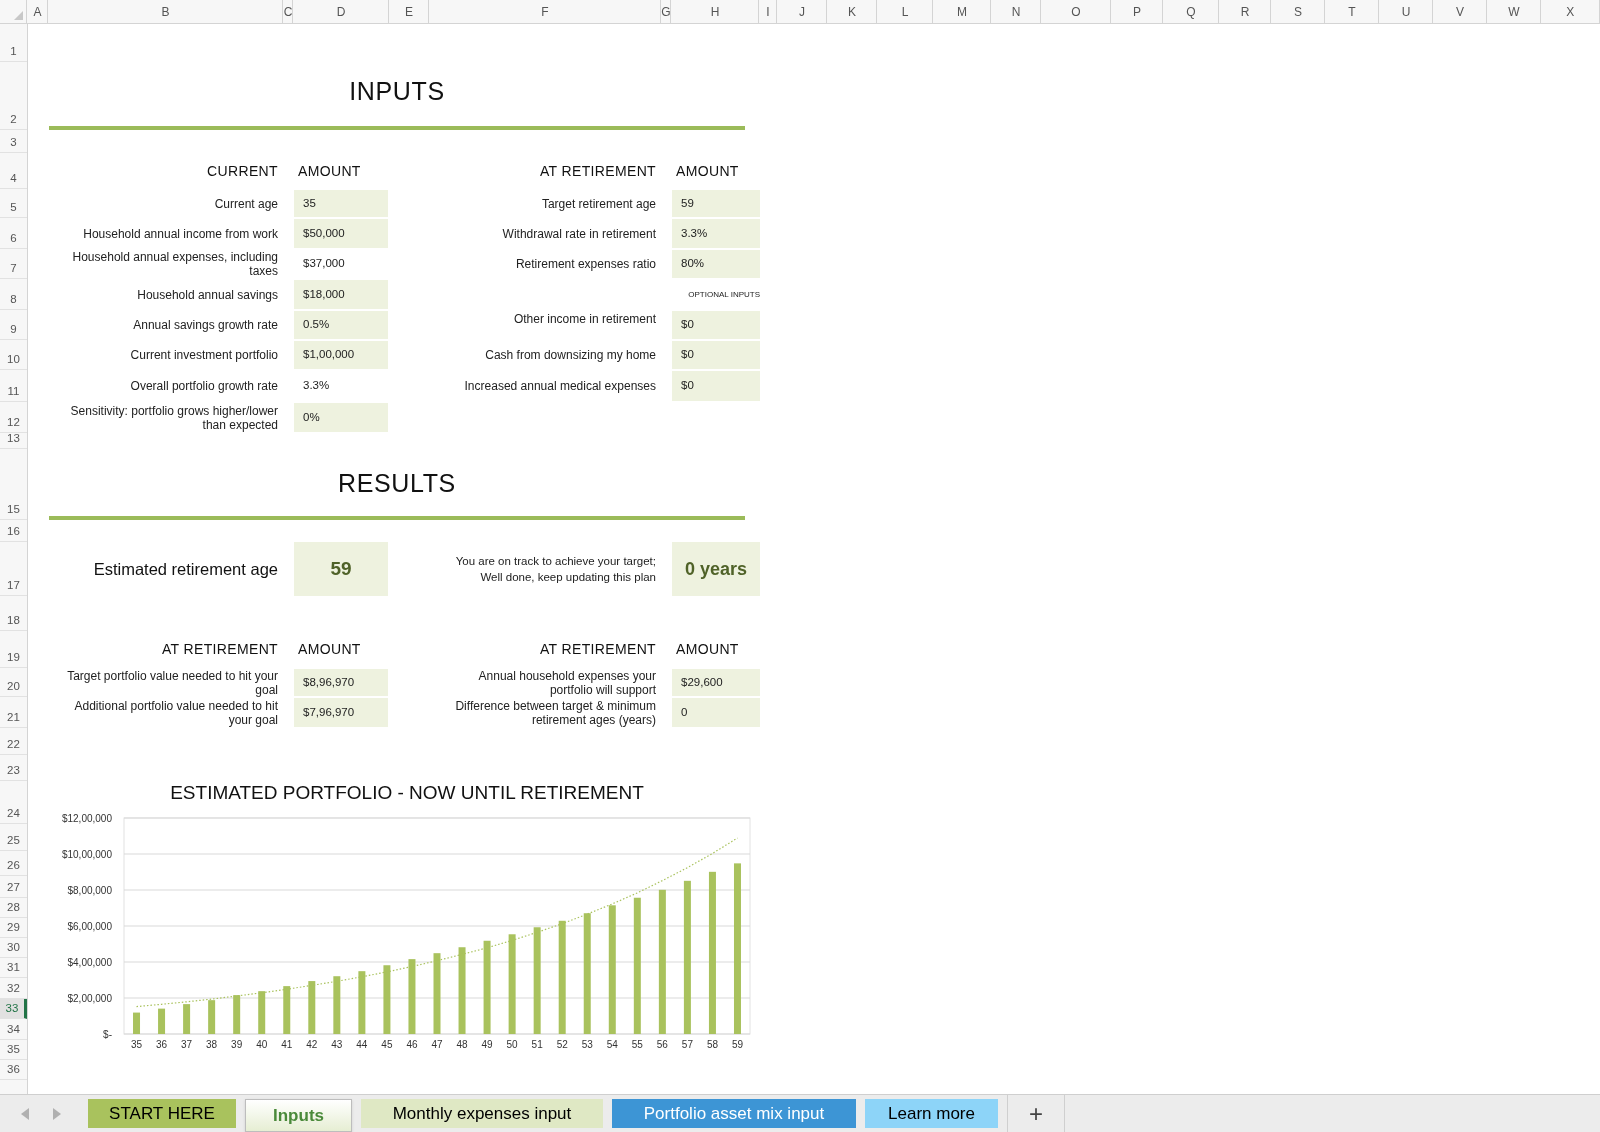 The width and height of the screenshot is (1600, 1132). Describe the element at coordinates (1137, 11) in the screenshot. I see `column-header: P` at that location.